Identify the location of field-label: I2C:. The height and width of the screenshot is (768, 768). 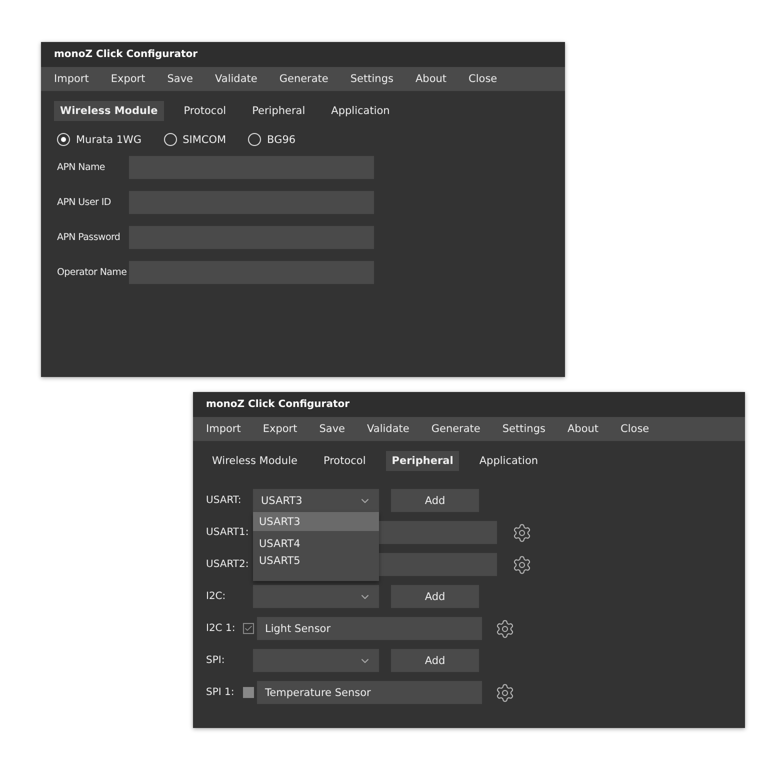
(216, 596).